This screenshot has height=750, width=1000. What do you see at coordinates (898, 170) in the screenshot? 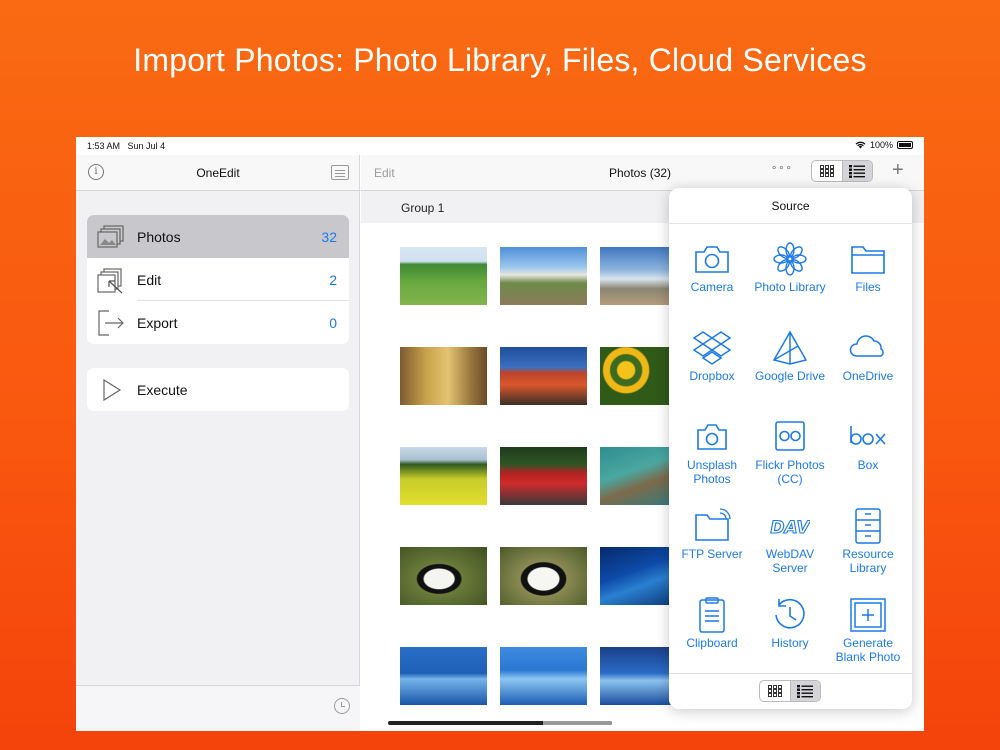
I see `add-button: +` at bounding box center [898, 170].